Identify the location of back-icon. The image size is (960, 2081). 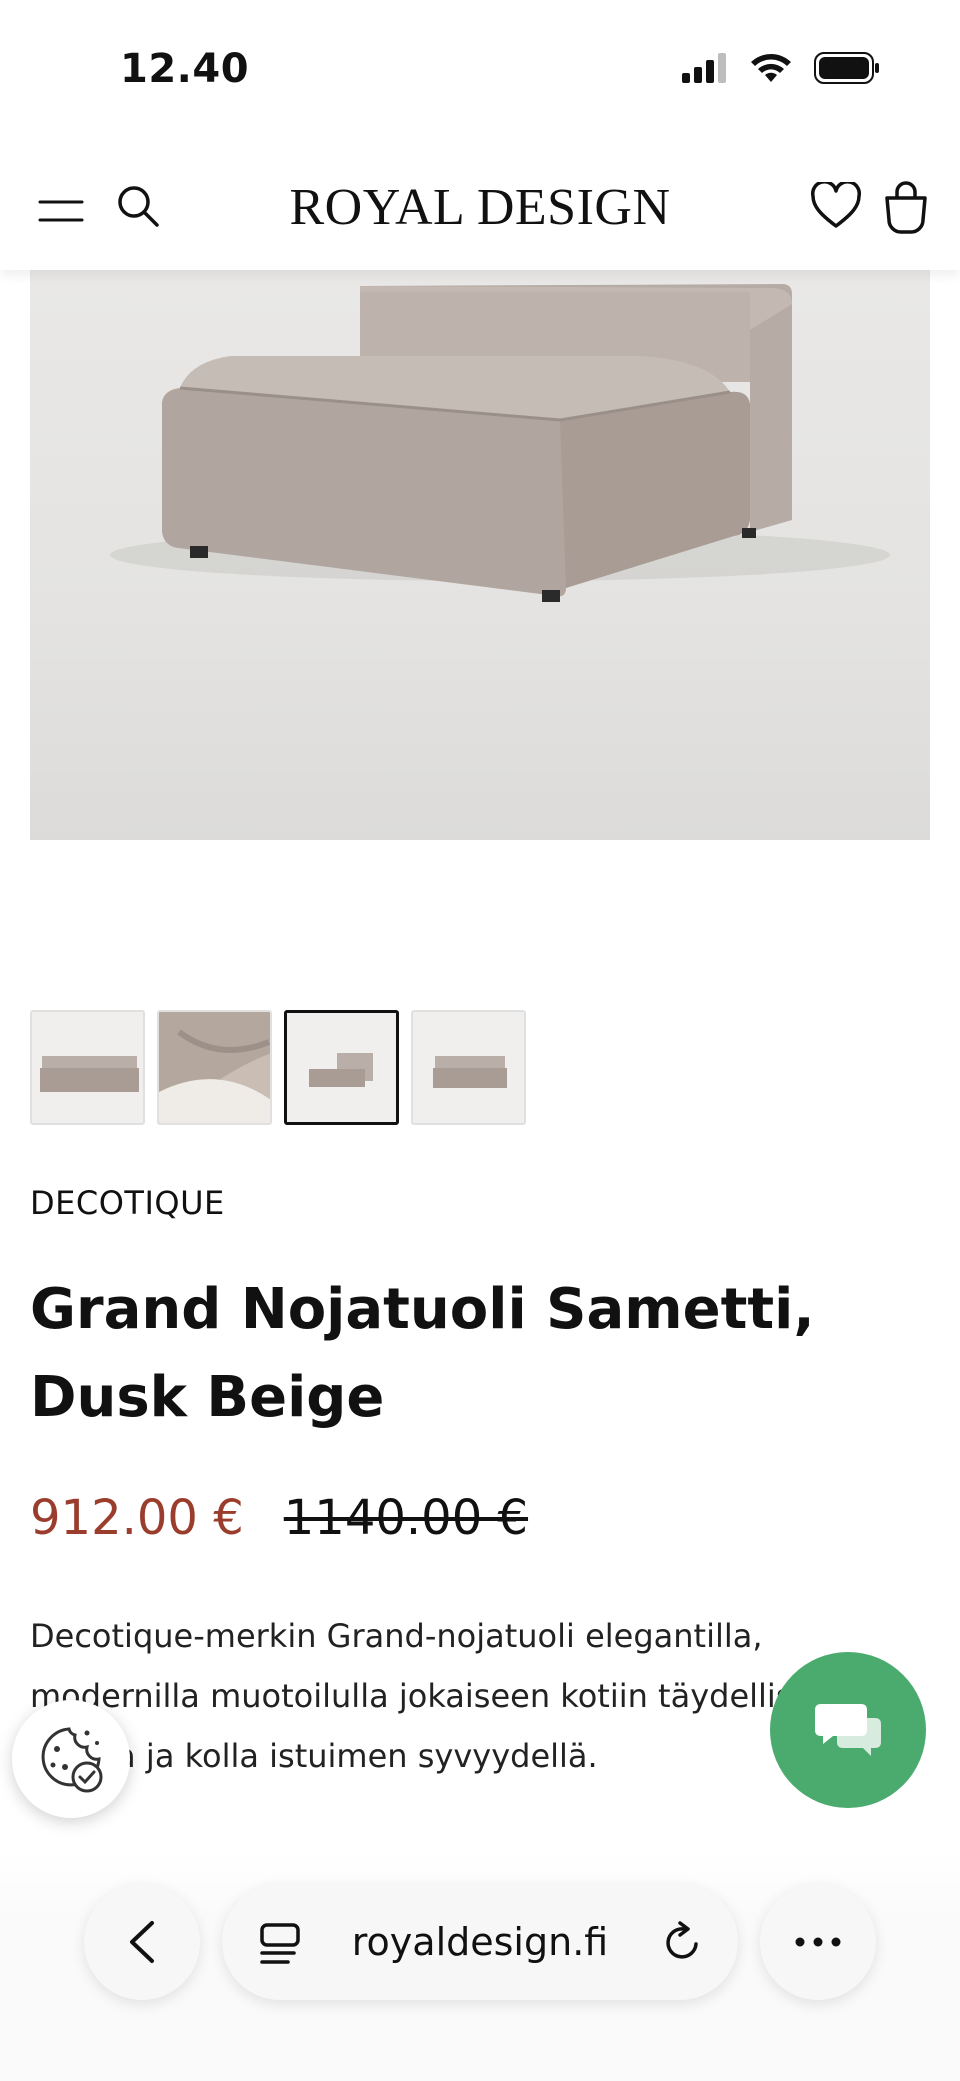
(142, 1942).